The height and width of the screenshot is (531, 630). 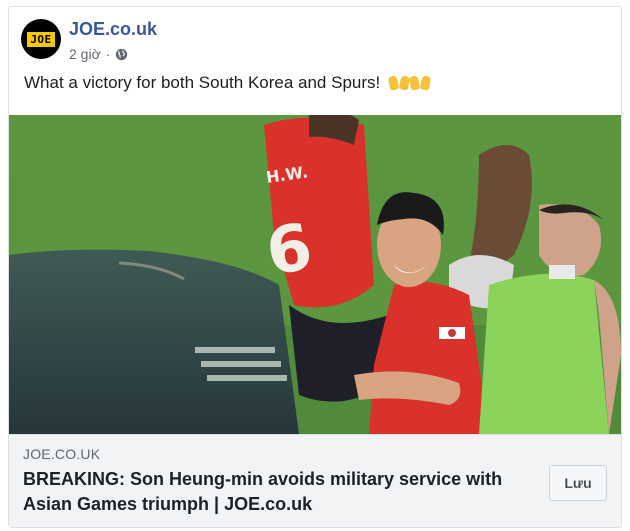 I want to click on joe-logo: JOE, so click(x=41, y=39).